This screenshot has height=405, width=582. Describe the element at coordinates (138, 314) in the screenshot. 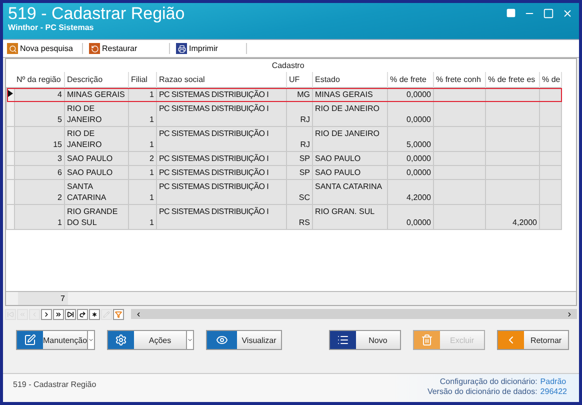

I see `scroll-left-icon` at that location.